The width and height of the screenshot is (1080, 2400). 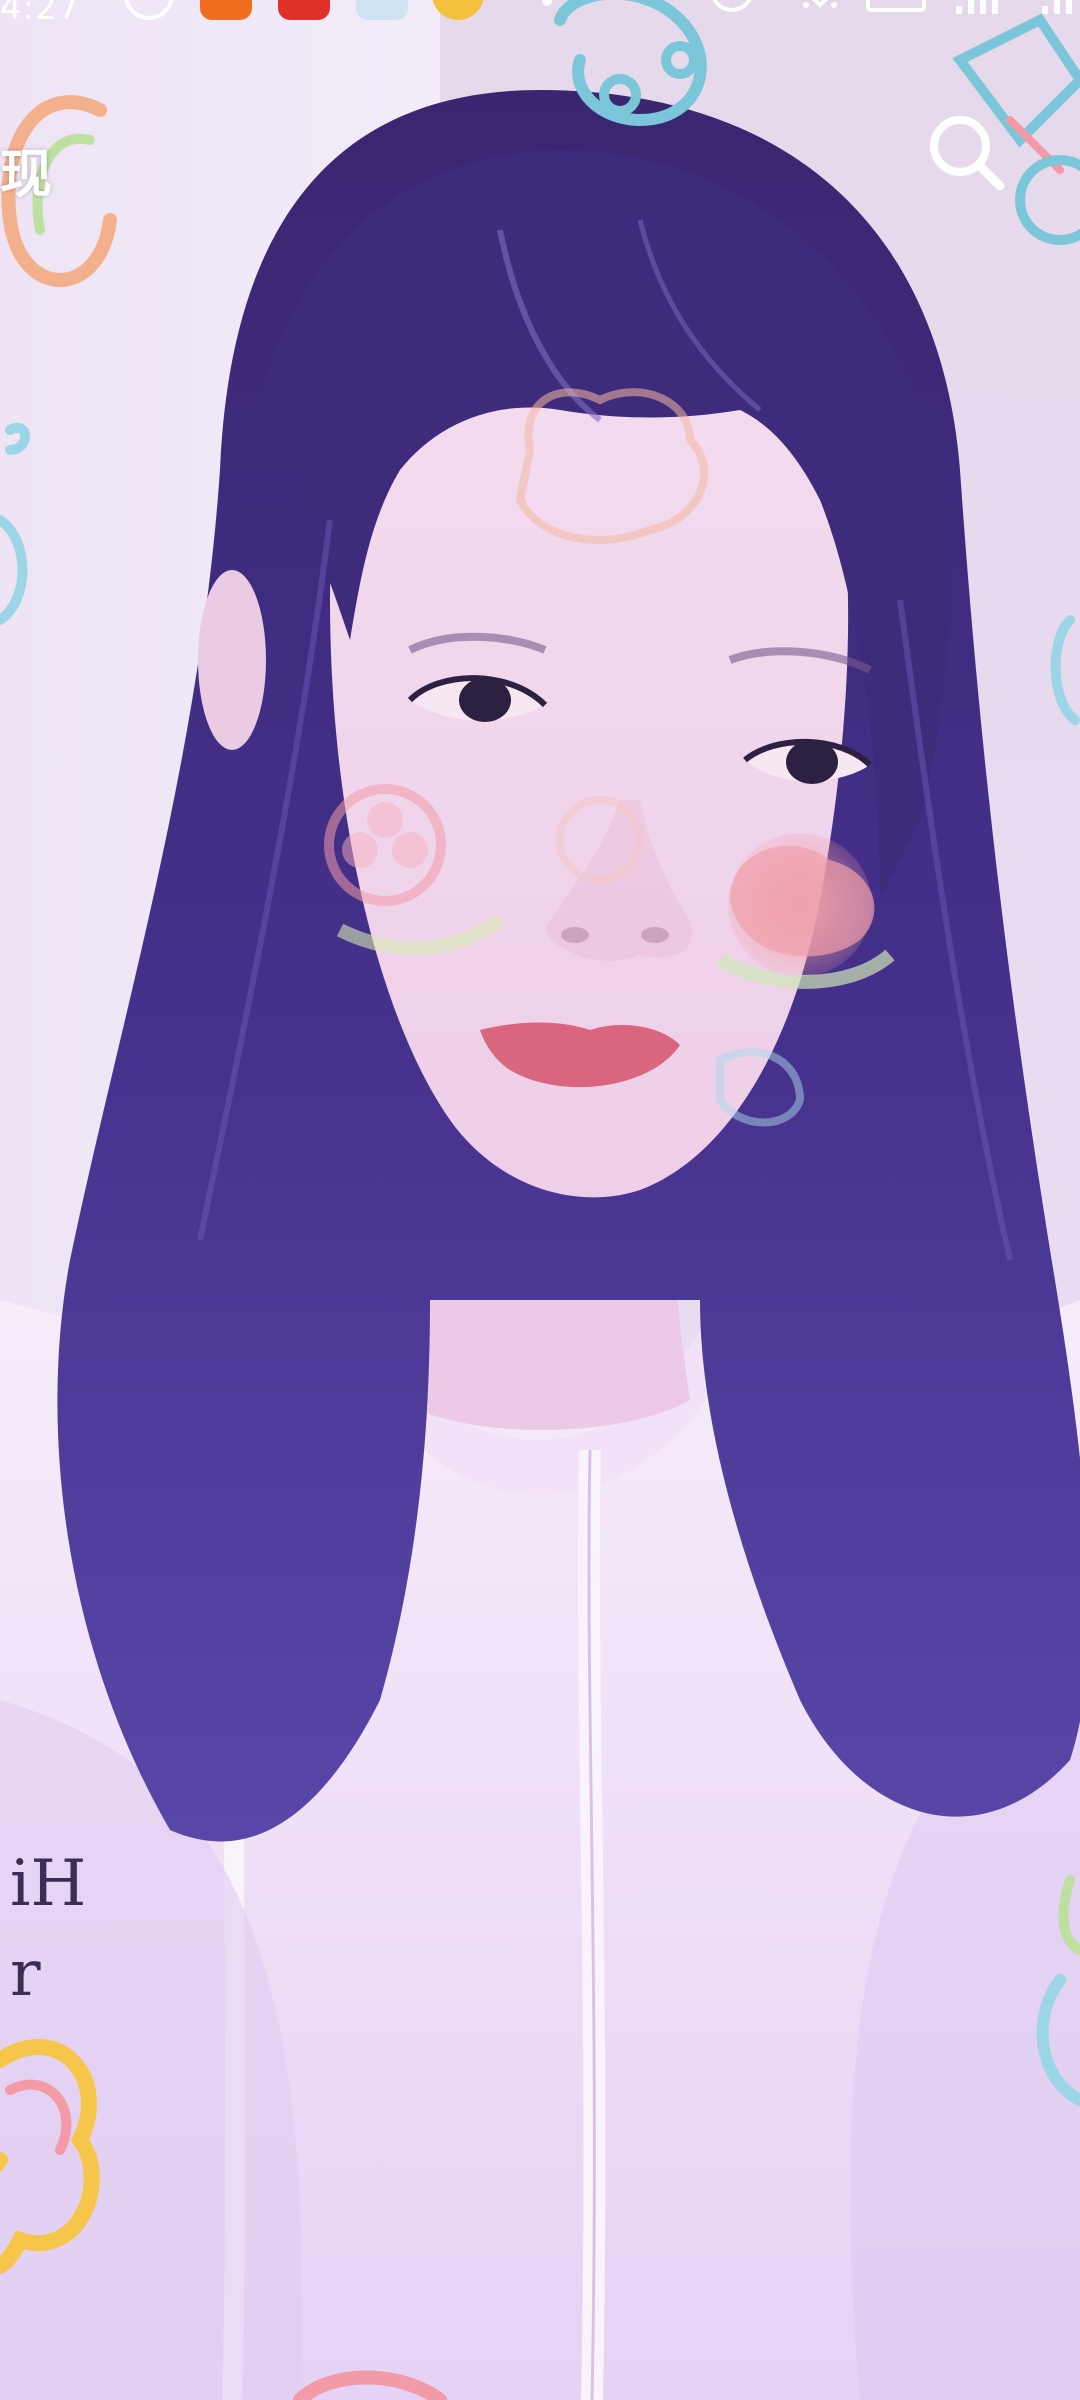 What do you see at coordinates (304, 10) in the screenshot?
I see `app-red-icon` at bounding box center [304, 10].